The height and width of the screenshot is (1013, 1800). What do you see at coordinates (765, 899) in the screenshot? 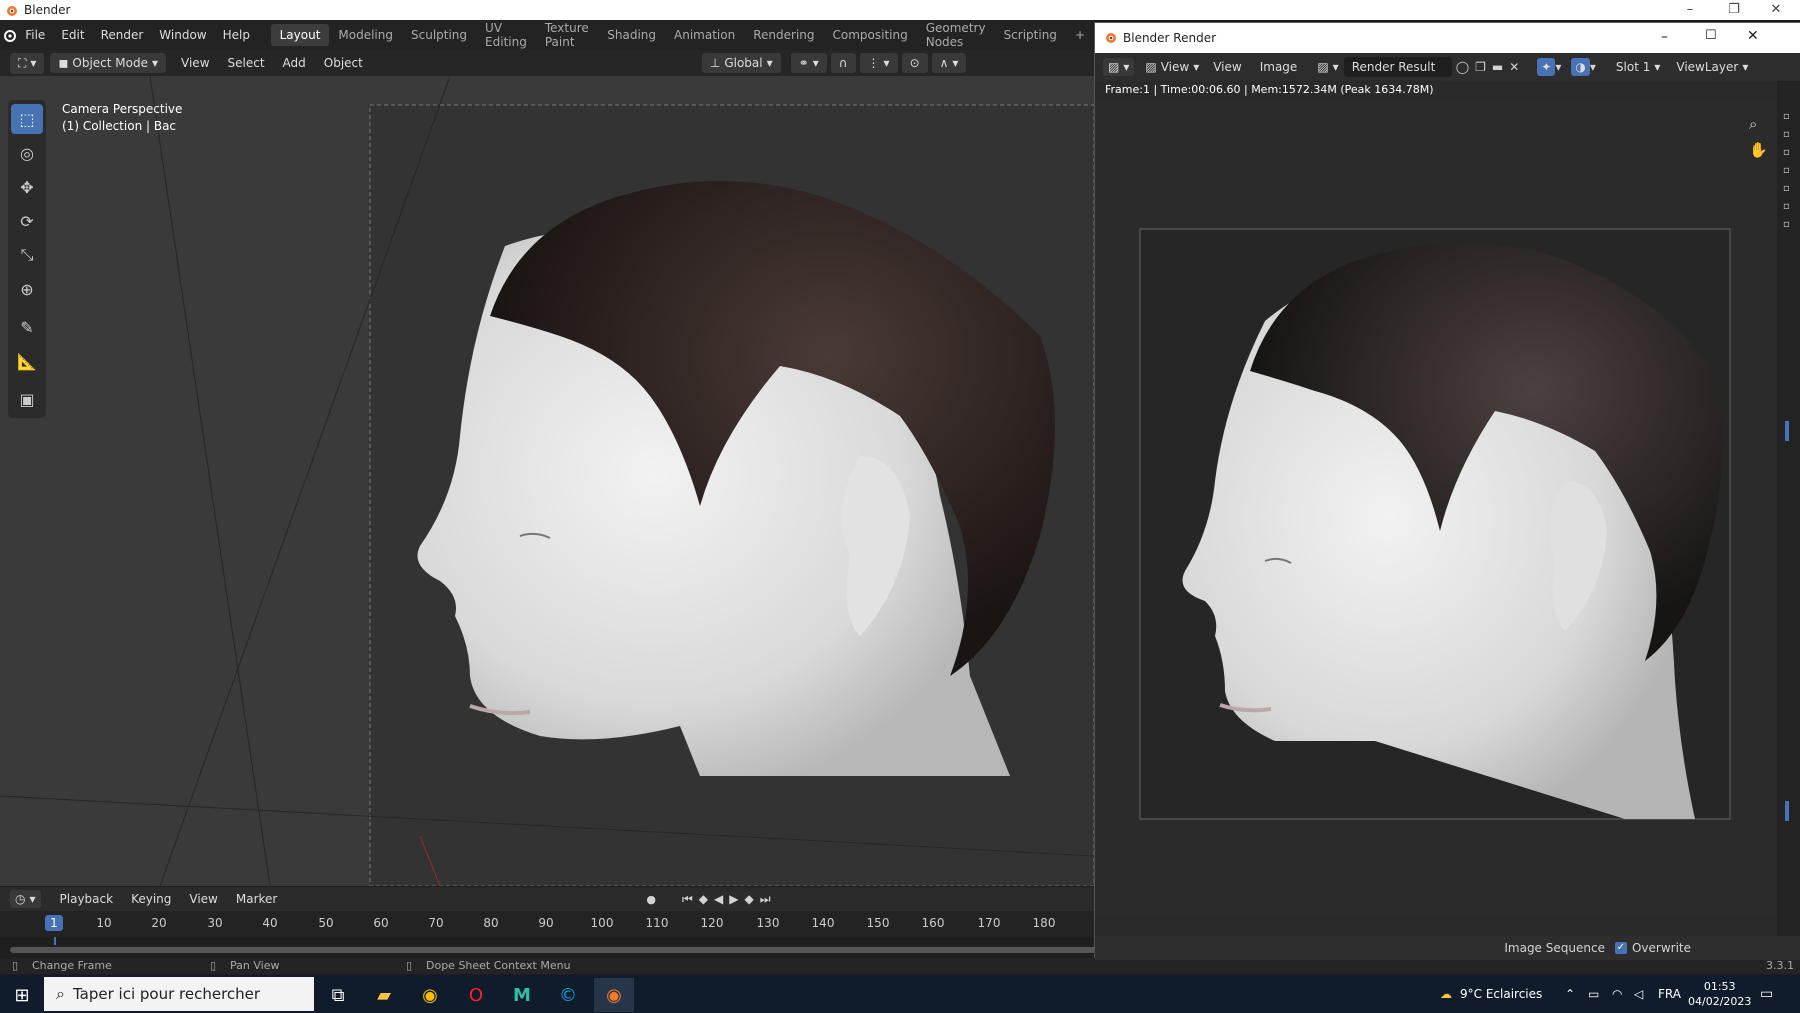
I see `jump-end-icon: ⏭` at bounding box center [765, 899].